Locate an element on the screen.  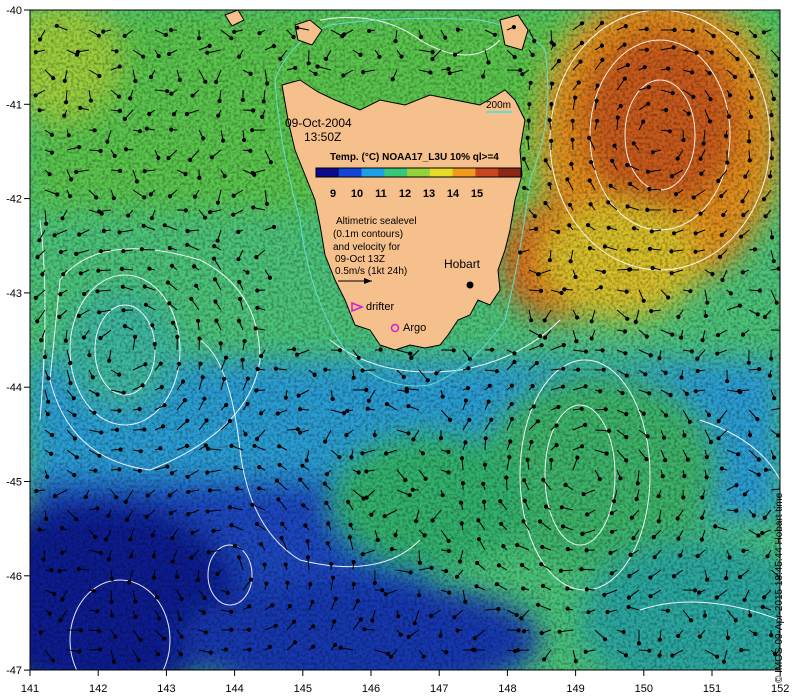
legend-line-1: Altimetric sealevel is located at coordinates (376, 221).